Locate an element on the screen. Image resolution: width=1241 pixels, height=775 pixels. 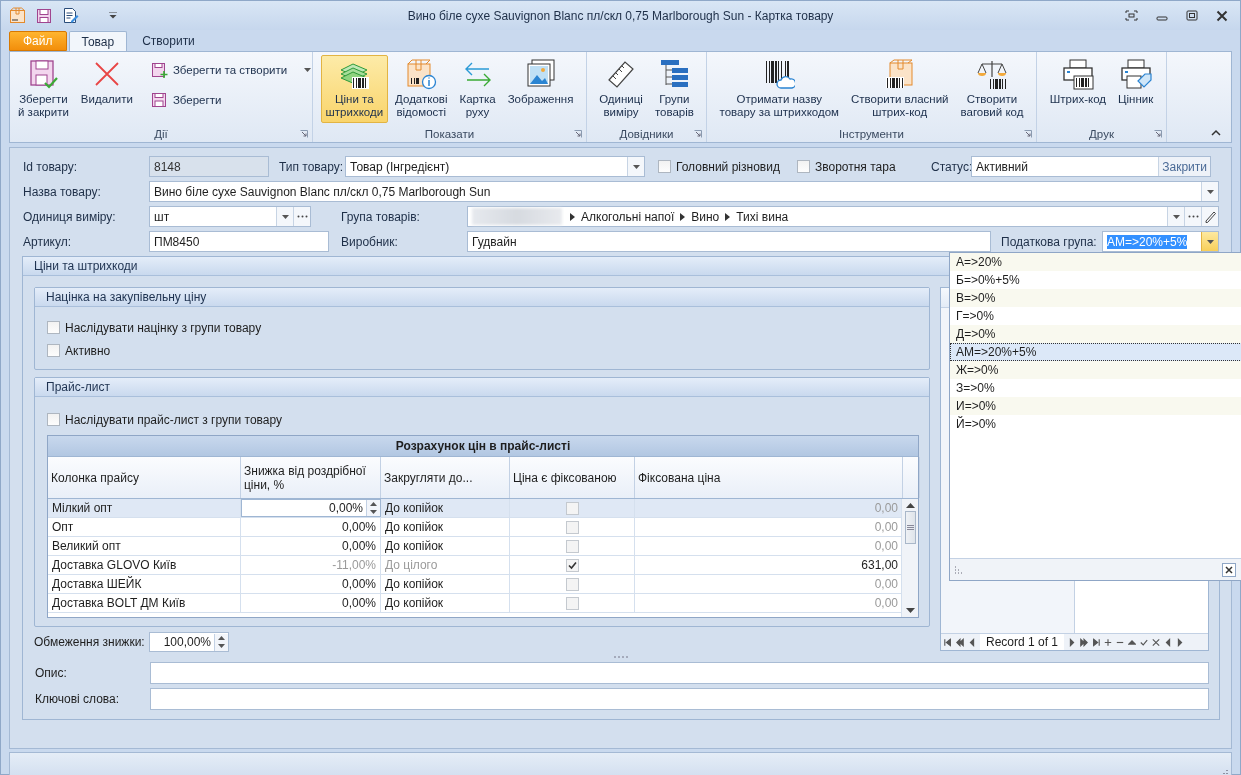
dropdown-option: Й=>0% is located at coordinates (1095, 424).